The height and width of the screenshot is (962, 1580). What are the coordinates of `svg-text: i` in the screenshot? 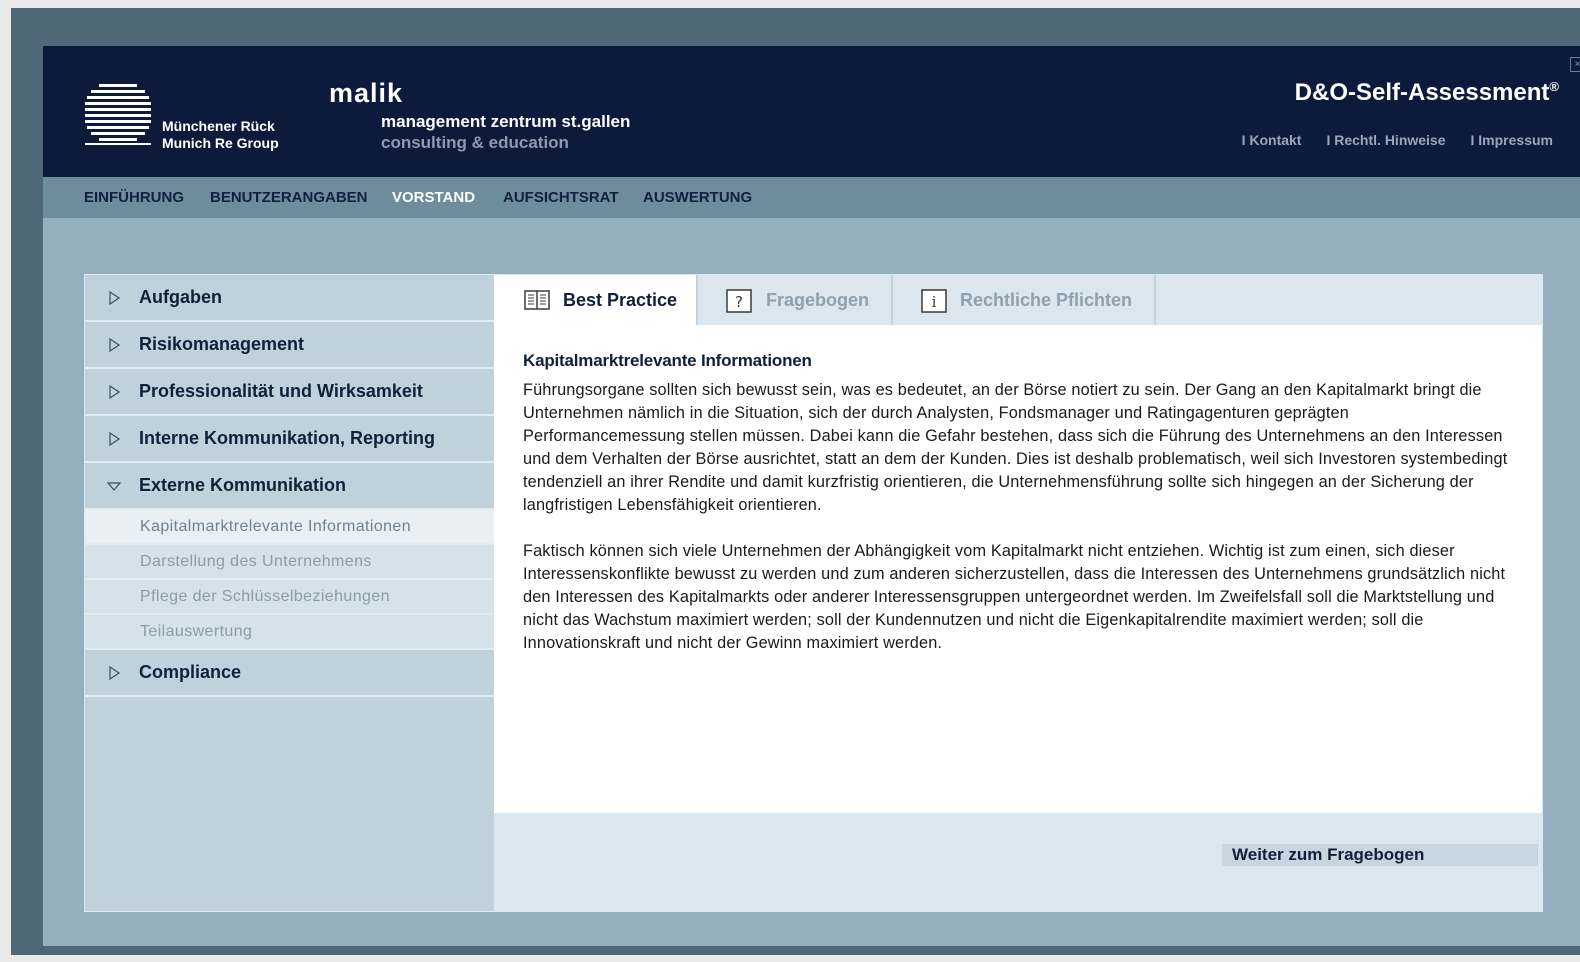 It's located at (934, 302).